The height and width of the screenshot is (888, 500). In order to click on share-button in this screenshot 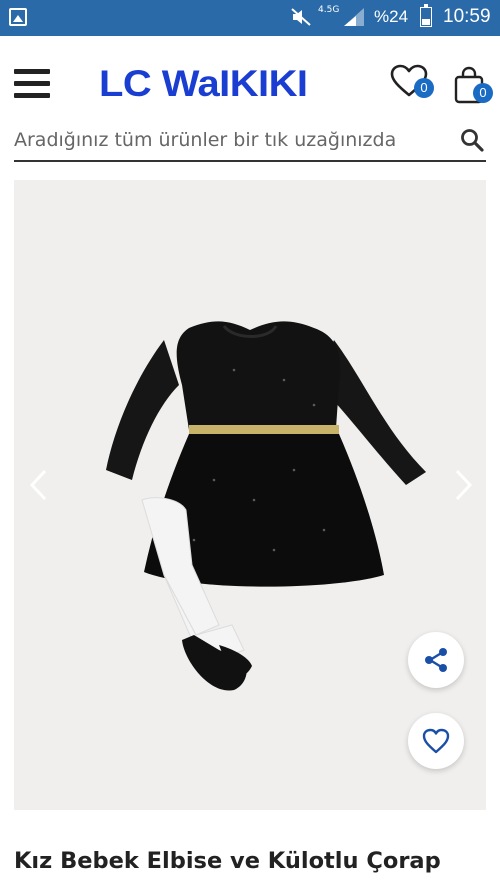, I will do `click(436, 660)`.